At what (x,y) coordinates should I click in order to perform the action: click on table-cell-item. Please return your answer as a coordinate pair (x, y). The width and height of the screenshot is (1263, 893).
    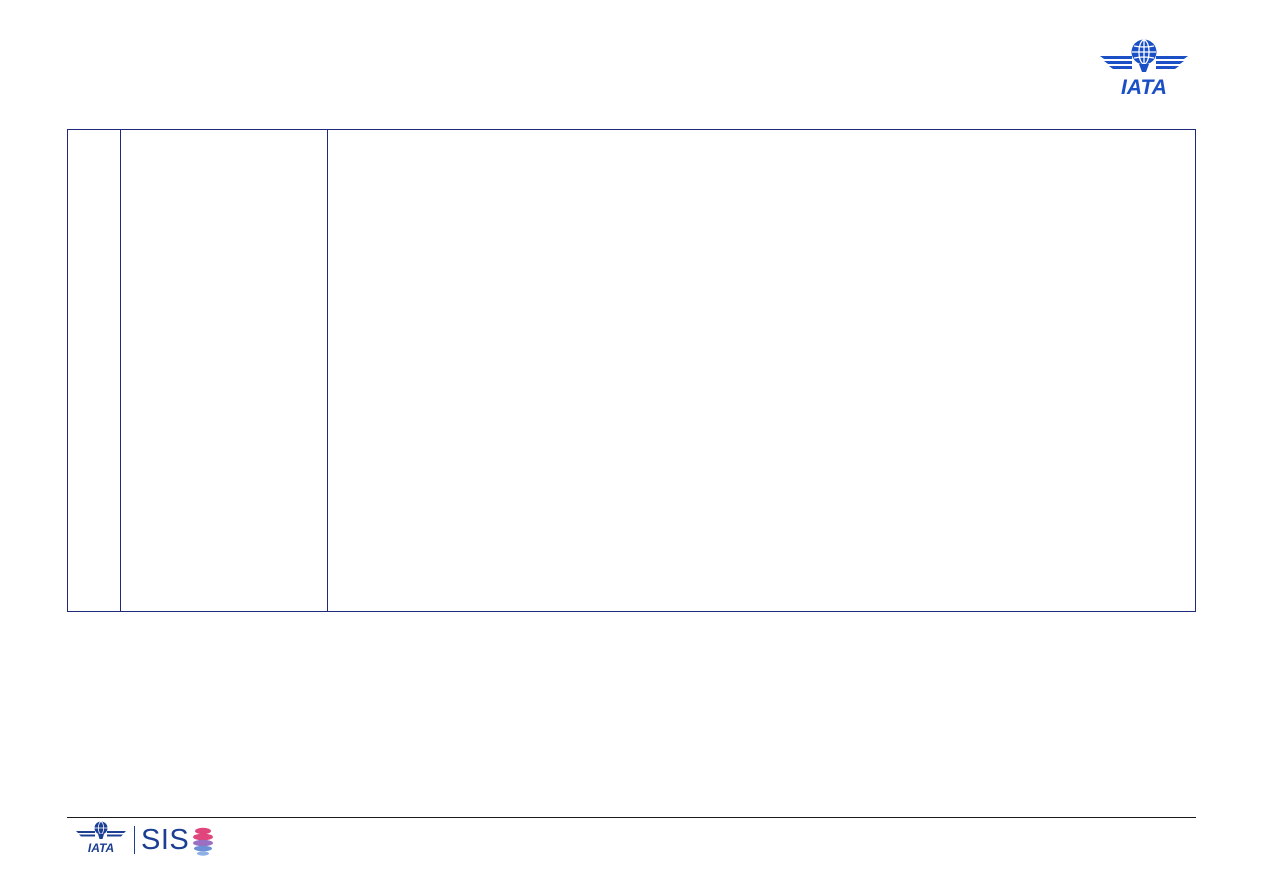
    Looking at the image, I should click on (224, 370).